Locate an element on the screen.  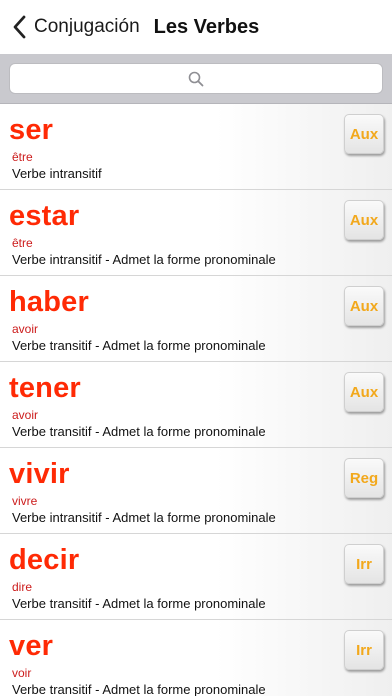
verb-type-badge: Reg is located at coordinates (364, 478).